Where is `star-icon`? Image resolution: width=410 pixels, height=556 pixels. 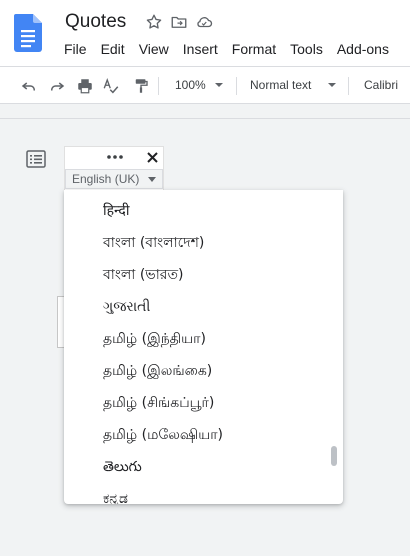 star-icon is located at coordinates (154, 22).